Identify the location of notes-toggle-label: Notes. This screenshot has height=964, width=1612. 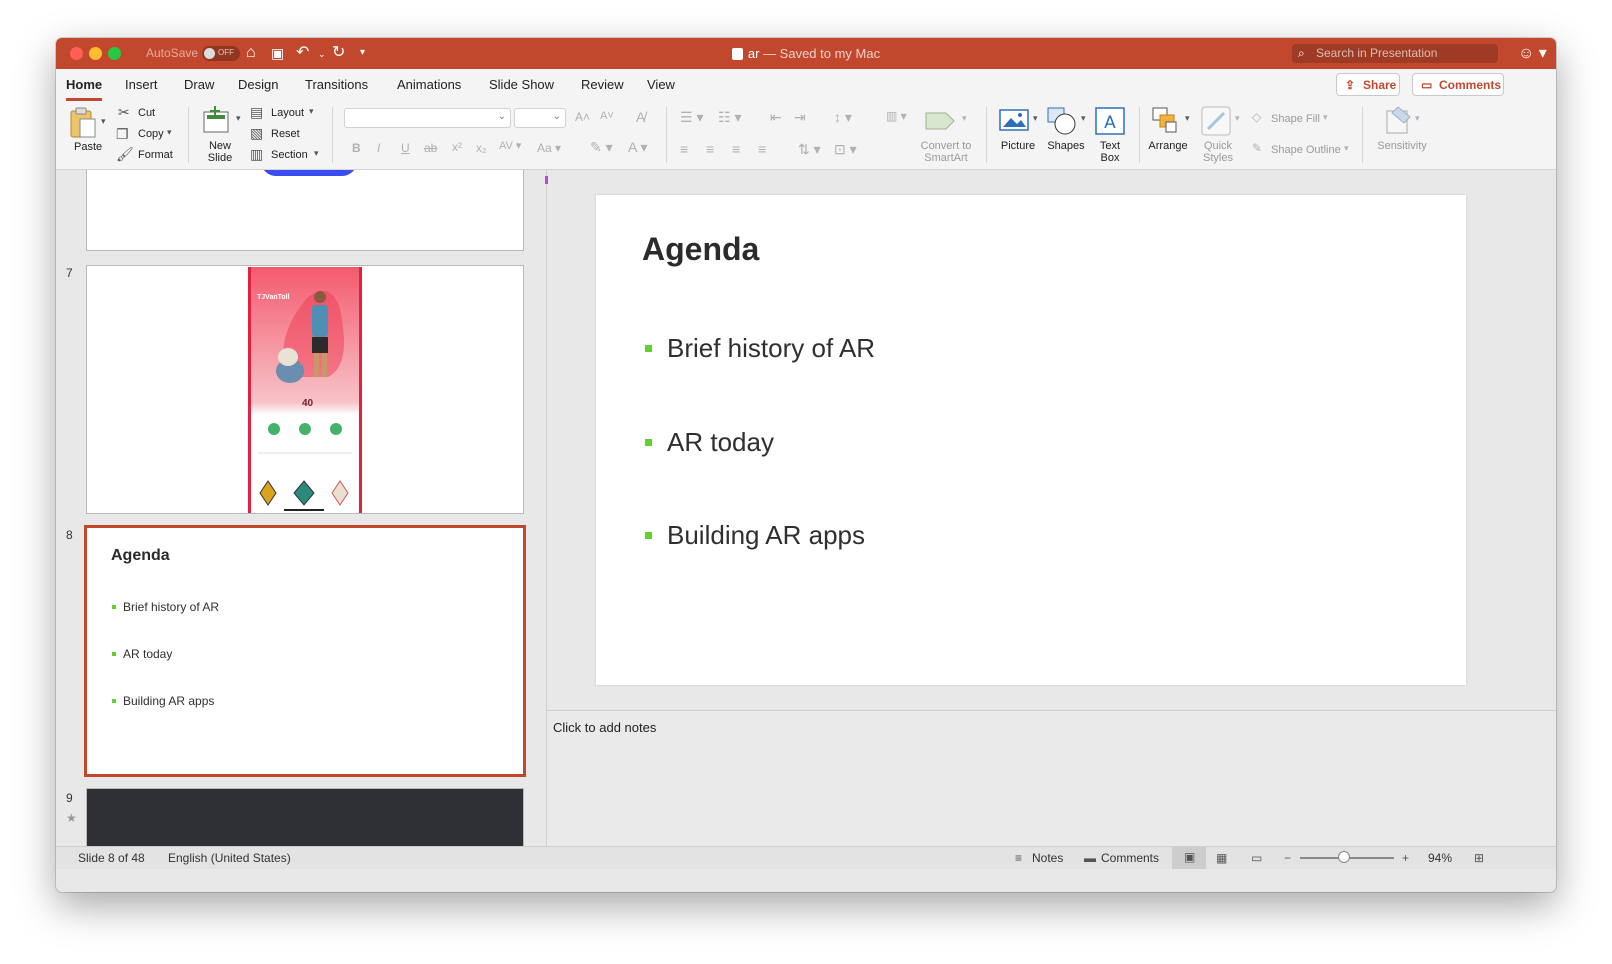
(1047, 858).